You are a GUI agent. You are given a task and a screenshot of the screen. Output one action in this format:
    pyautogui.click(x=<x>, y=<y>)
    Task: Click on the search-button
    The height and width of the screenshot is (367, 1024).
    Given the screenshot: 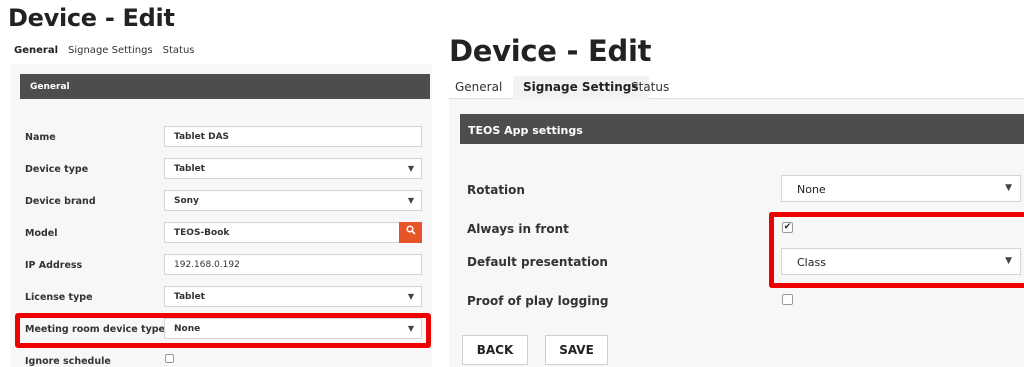 What is the action you would take?
    pyautogui.click(x=410, y=232)
    